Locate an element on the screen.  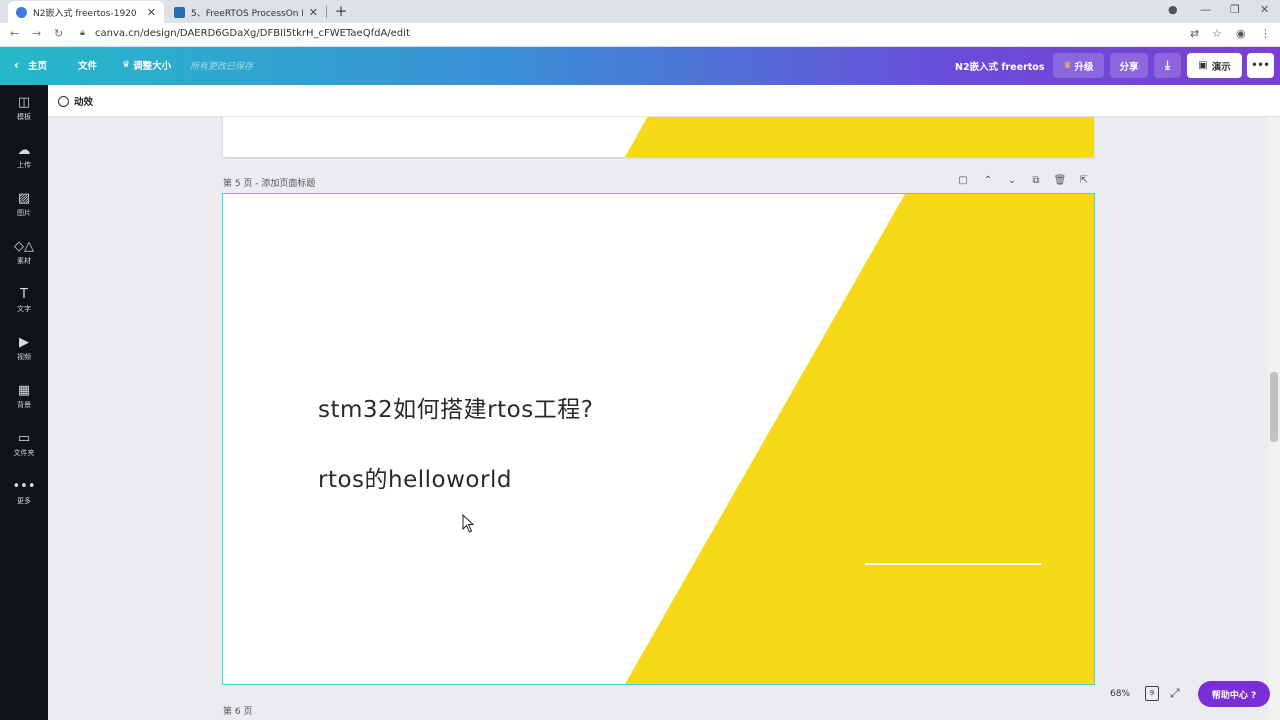
sidebar-item-label: 更多 is located at coordinates (24, 501).